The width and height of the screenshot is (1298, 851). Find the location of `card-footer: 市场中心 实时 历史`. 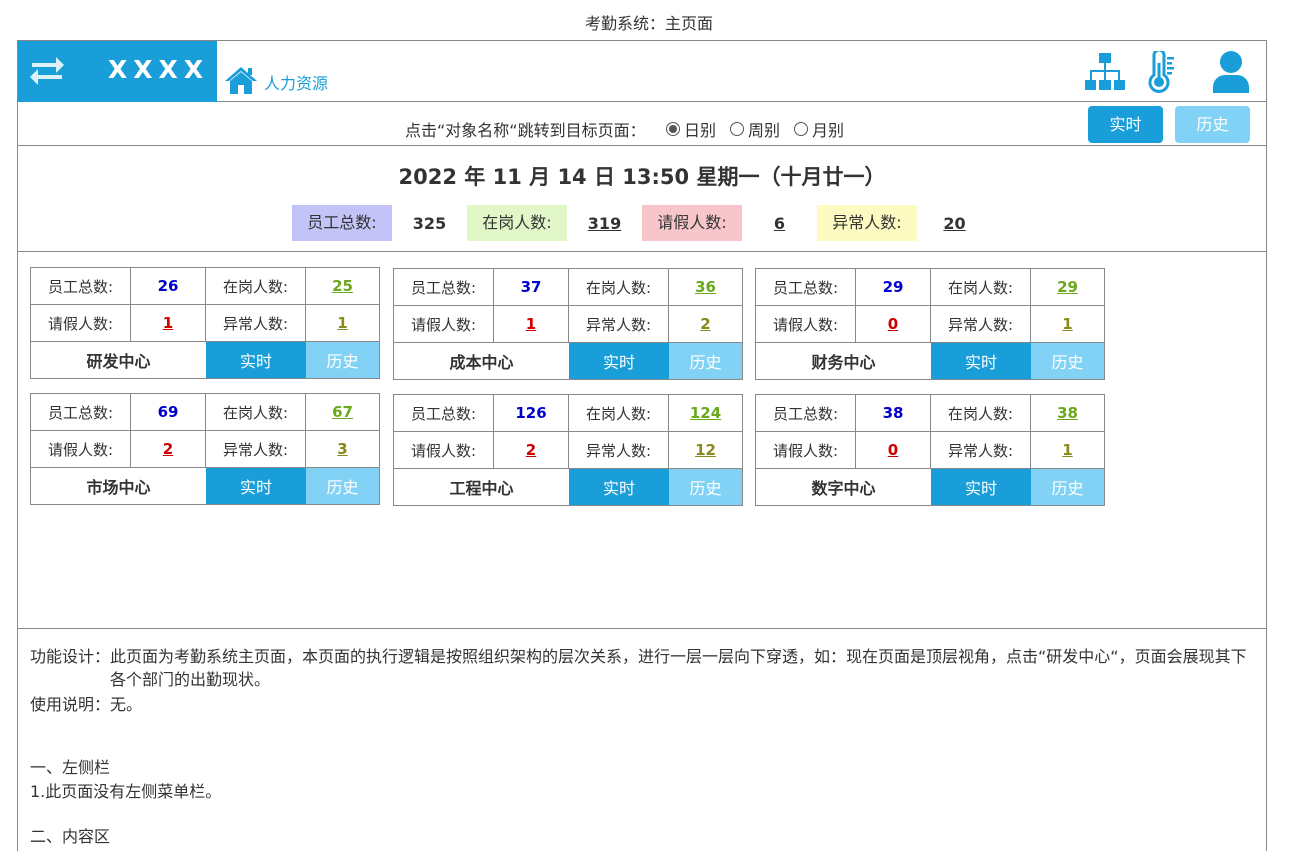

card-footer: 市场中心 实时 历史 is located at coordinates (205, 486).